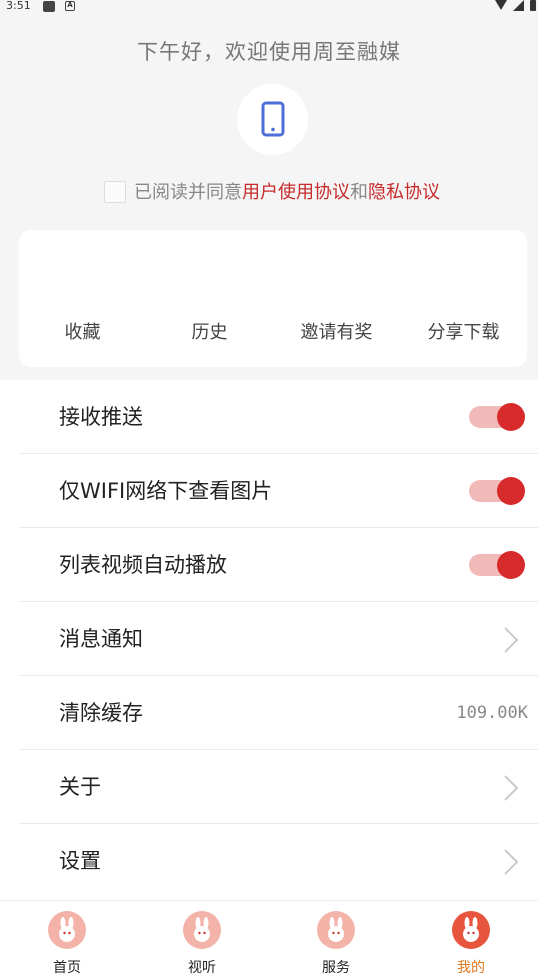  What do you see at coordinates (278, 417) in the screenshot?
I see `push-setting-row: 接收推送` at bounding box center [278, 417].